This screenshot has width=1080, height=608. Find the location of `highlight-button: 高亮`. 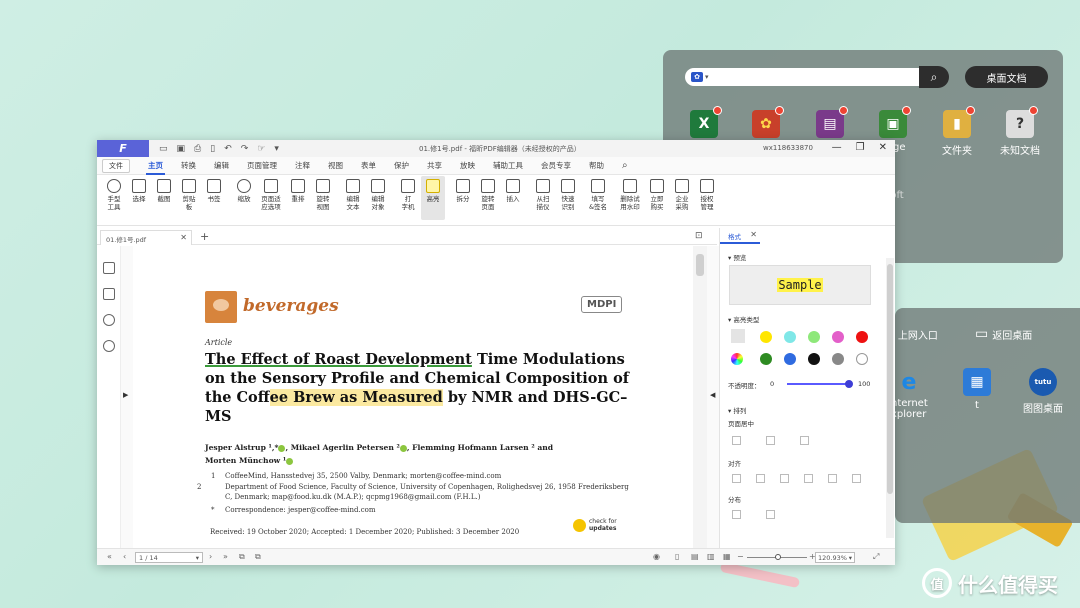

highlight-button: 高亮 is located at coordinates (433, 198).